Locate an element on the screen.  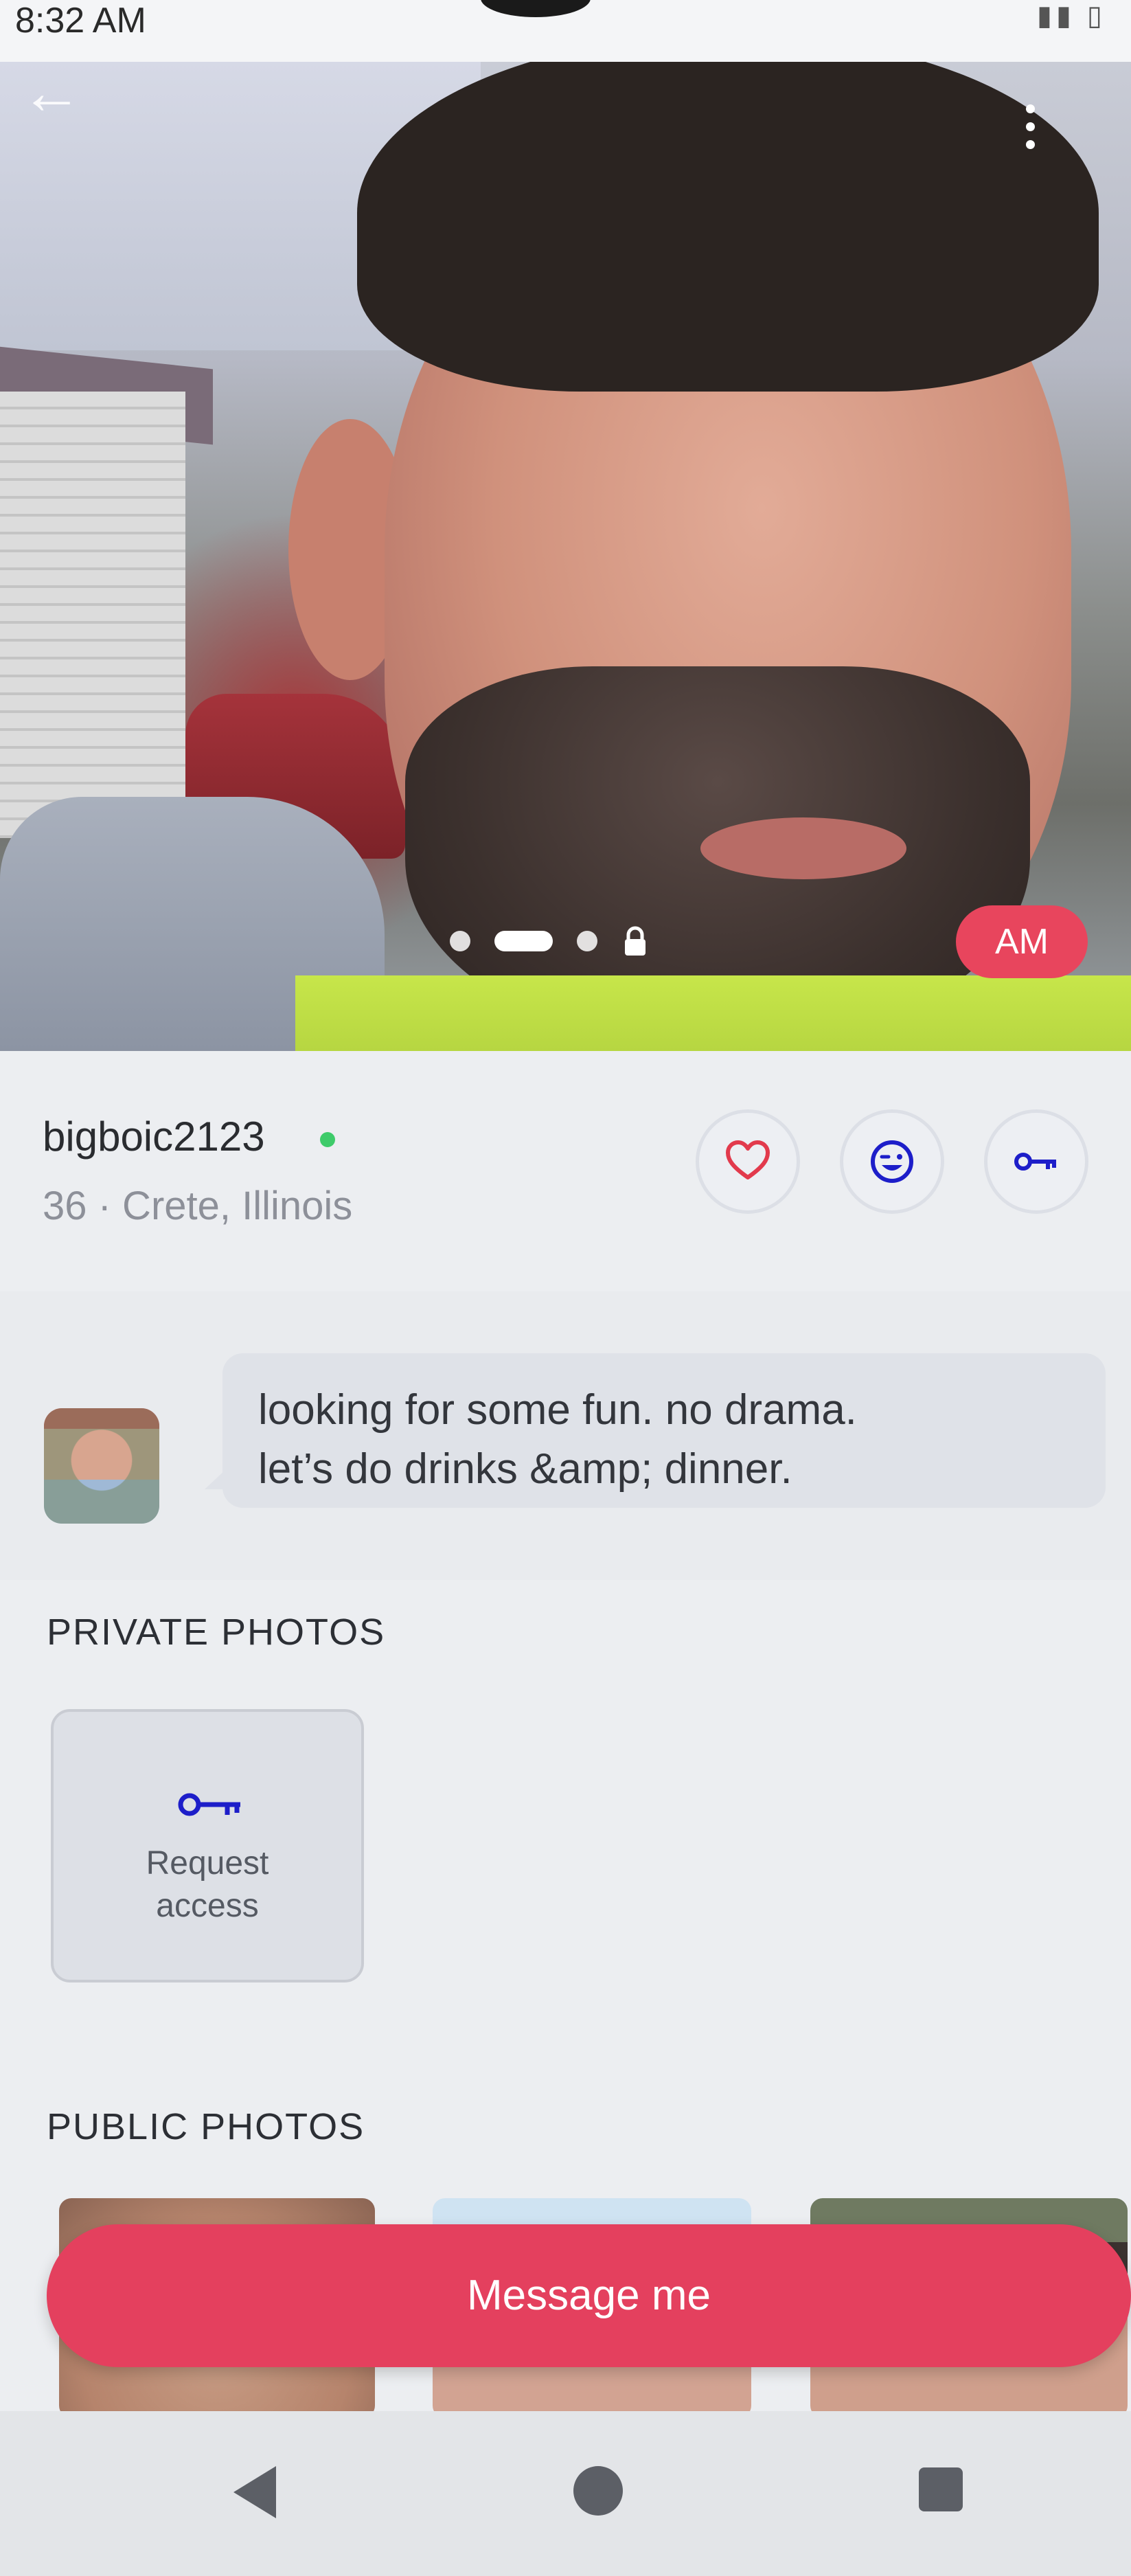
message-me-button: Message me is located at coordinates (589, 2295).